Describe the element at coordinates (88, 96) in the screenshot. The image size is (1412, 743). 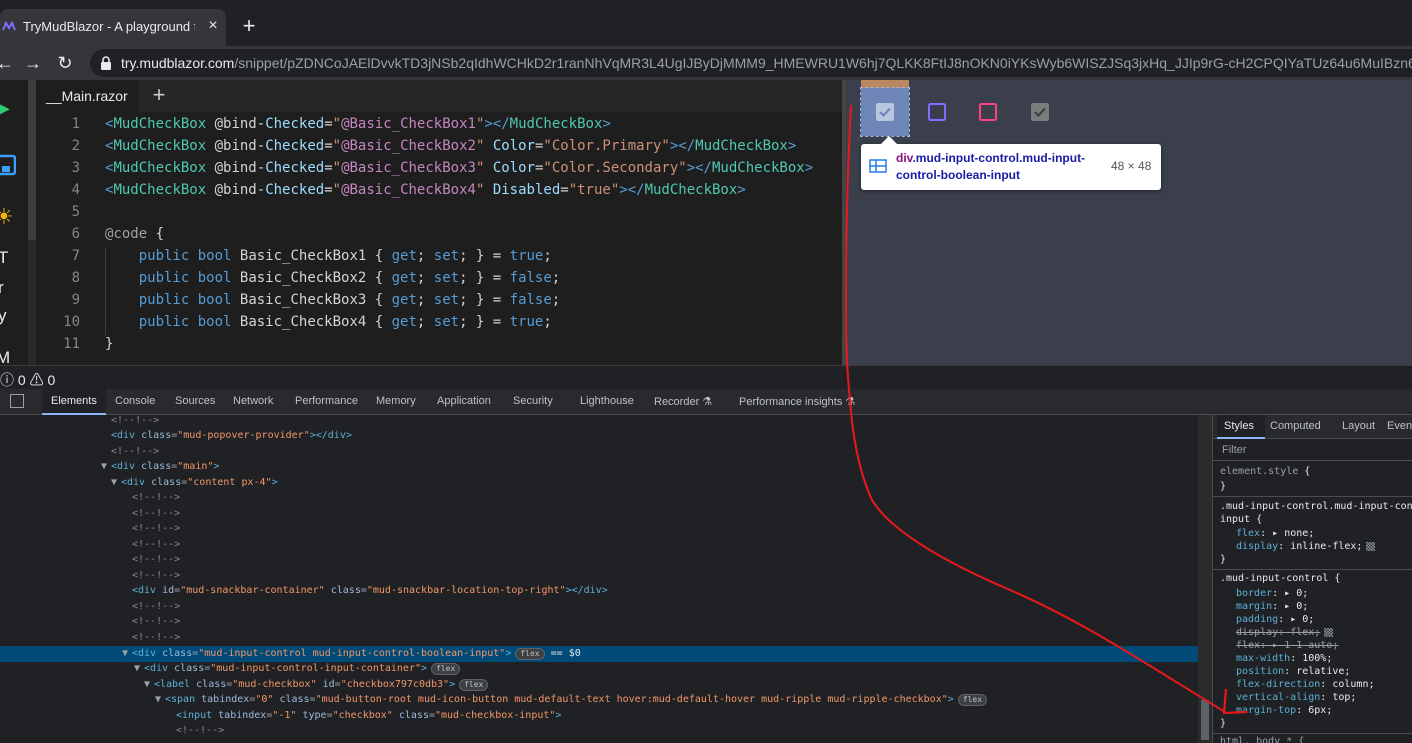
I see `file-tab-main-razor: __Main.razor` at that location.